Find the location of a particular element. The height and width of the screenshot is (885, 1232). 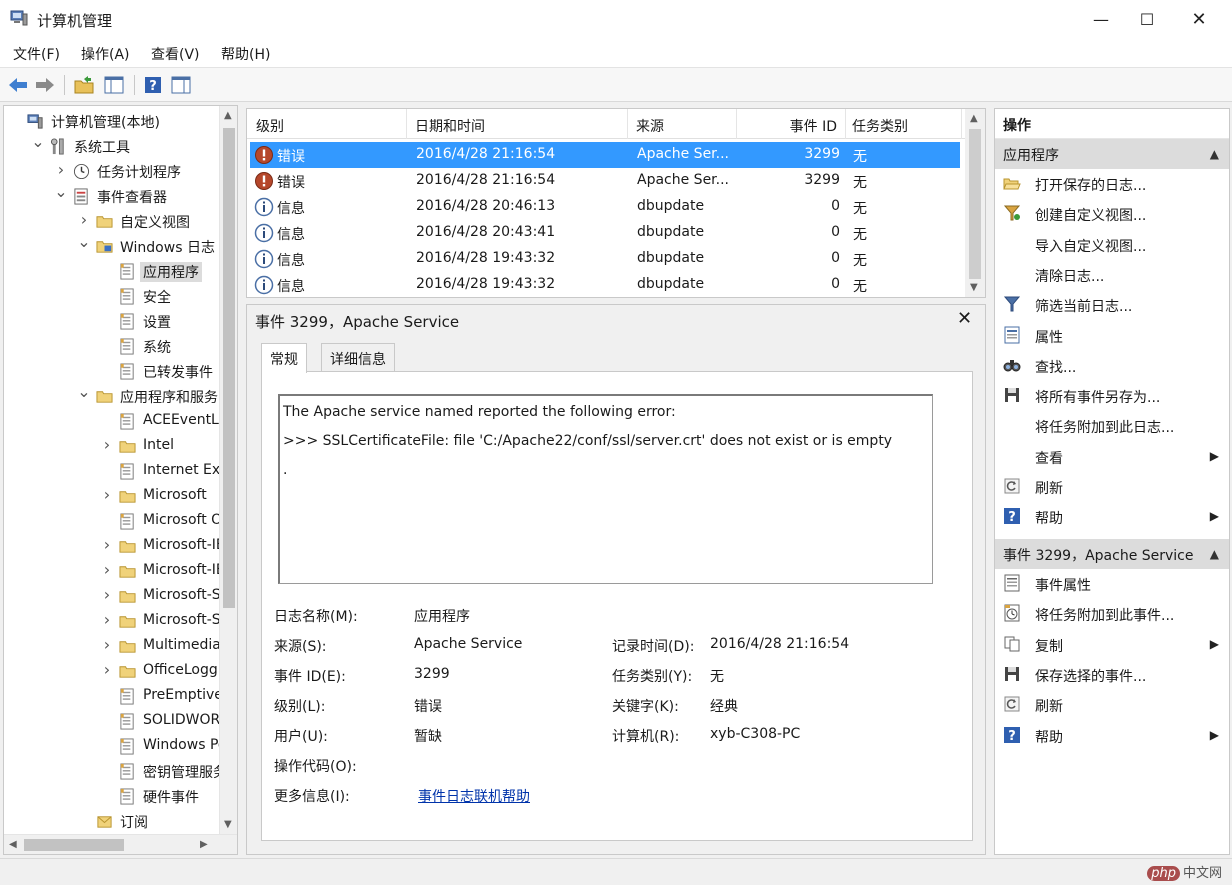

tree-item: 密钥管理服务 is located at coordinates (111, 771).